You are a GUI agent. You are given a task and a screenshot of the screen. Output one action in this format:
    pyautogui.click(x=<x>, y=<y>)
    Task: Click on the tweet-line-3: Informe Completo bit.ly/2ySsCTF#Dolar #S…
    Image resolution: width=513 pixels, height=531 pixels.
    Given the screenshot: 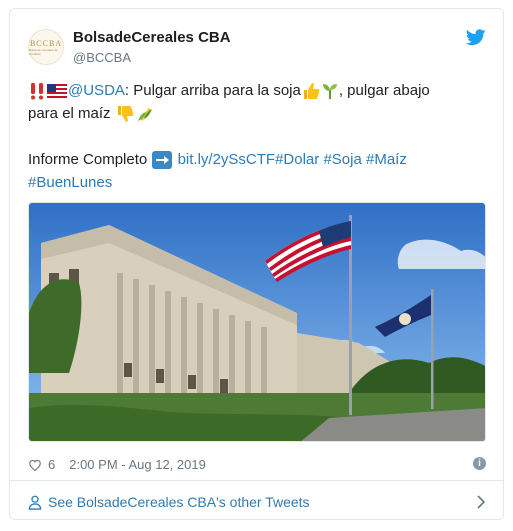 What is the action you would take?
    pyautogui.click(x=253, y=159)
    